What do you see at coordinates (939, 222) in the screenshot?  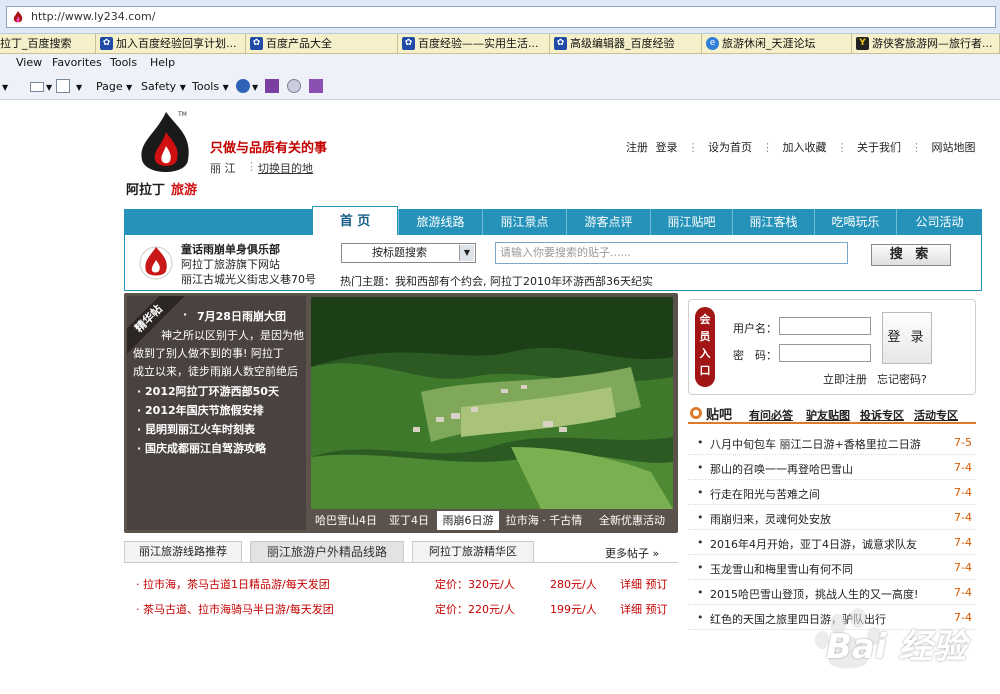 I see `nav-events: 公司活动` at bounding box center [939, 222].